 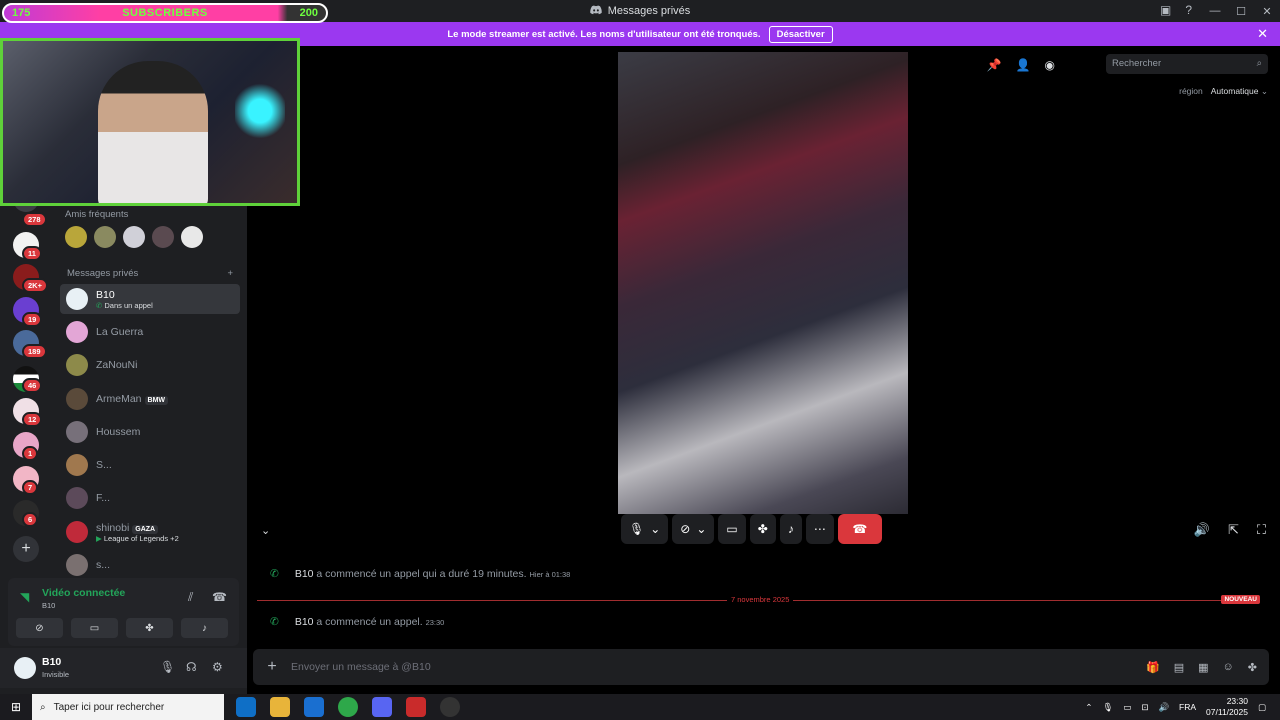 I want to click on network-icon: ⊡, so click(x=1144, y=707).